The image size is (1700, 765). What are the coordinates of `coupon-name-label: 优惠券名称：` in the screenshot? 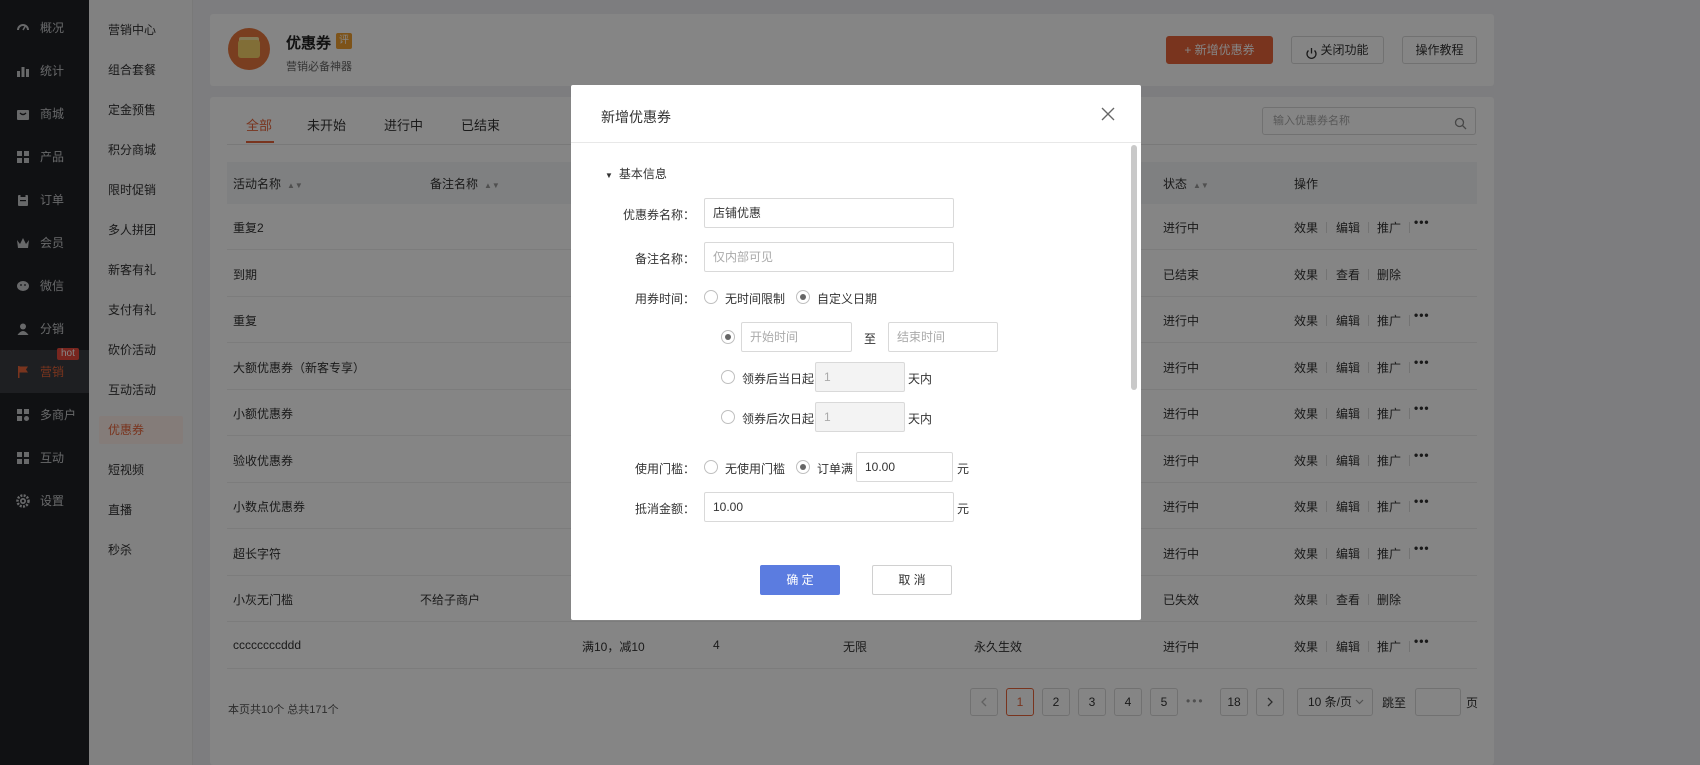 It's located at (658, 215).